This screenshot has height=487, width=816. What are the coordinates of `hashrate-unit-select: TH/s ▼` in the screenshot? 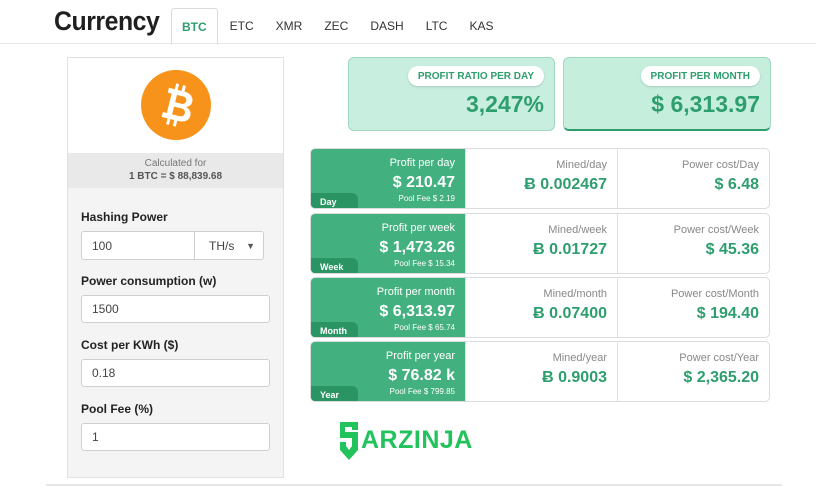 It's located at (229, 245).